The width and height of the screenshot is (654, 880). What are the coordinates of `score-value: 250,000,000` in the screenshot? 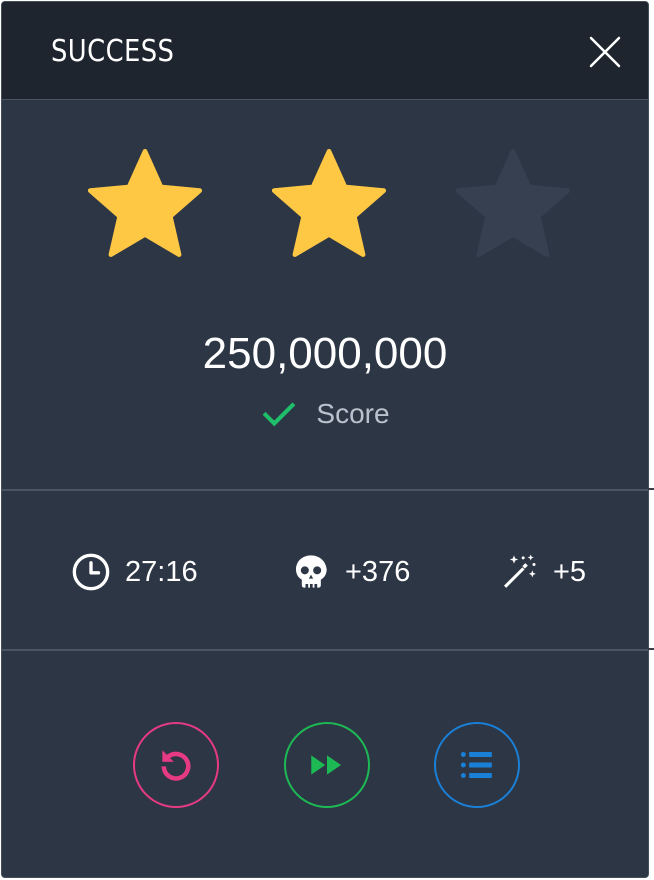 It's located at (325, 353).